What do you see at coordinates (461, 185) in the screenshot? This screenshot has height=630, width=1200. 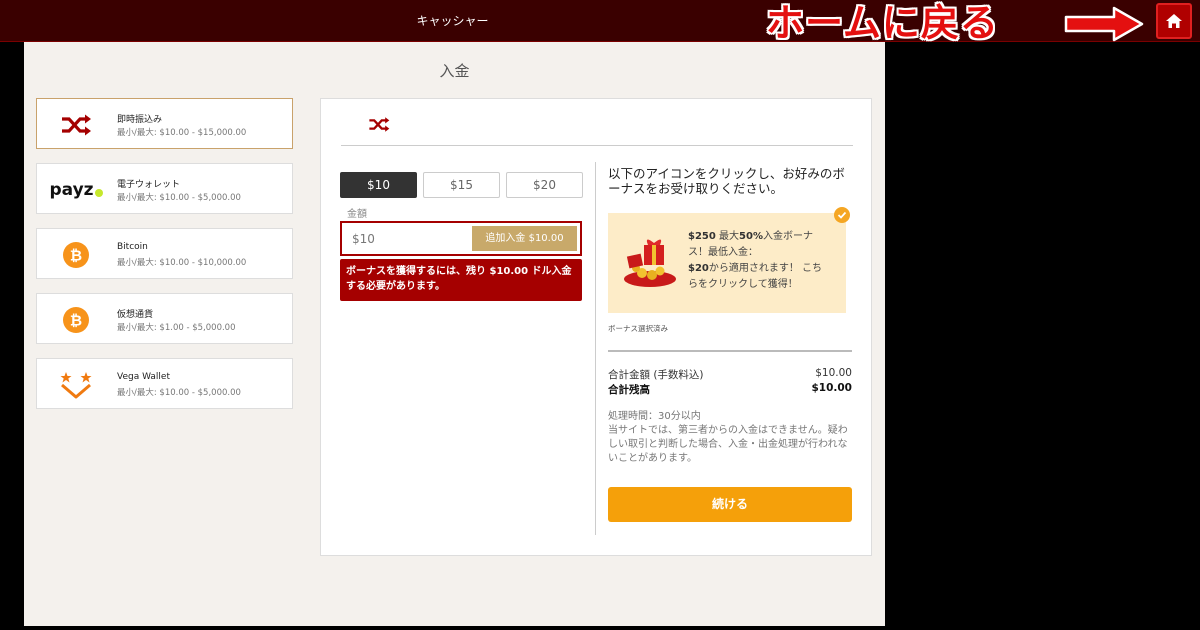 I see `amount-option-15: $15` at bounding box center [461, 185].